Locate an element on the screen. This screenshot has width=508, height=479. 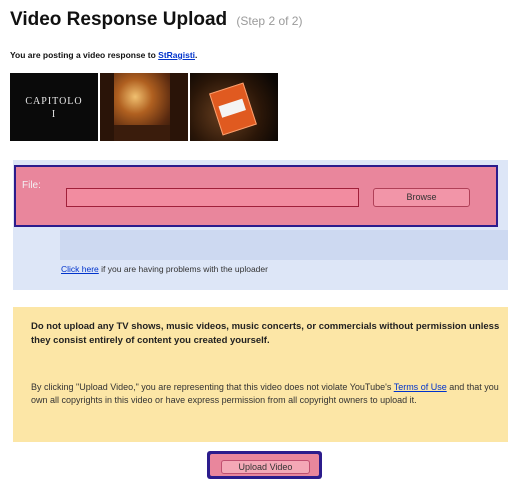
file-path-input is located at coordinates (212, 197).